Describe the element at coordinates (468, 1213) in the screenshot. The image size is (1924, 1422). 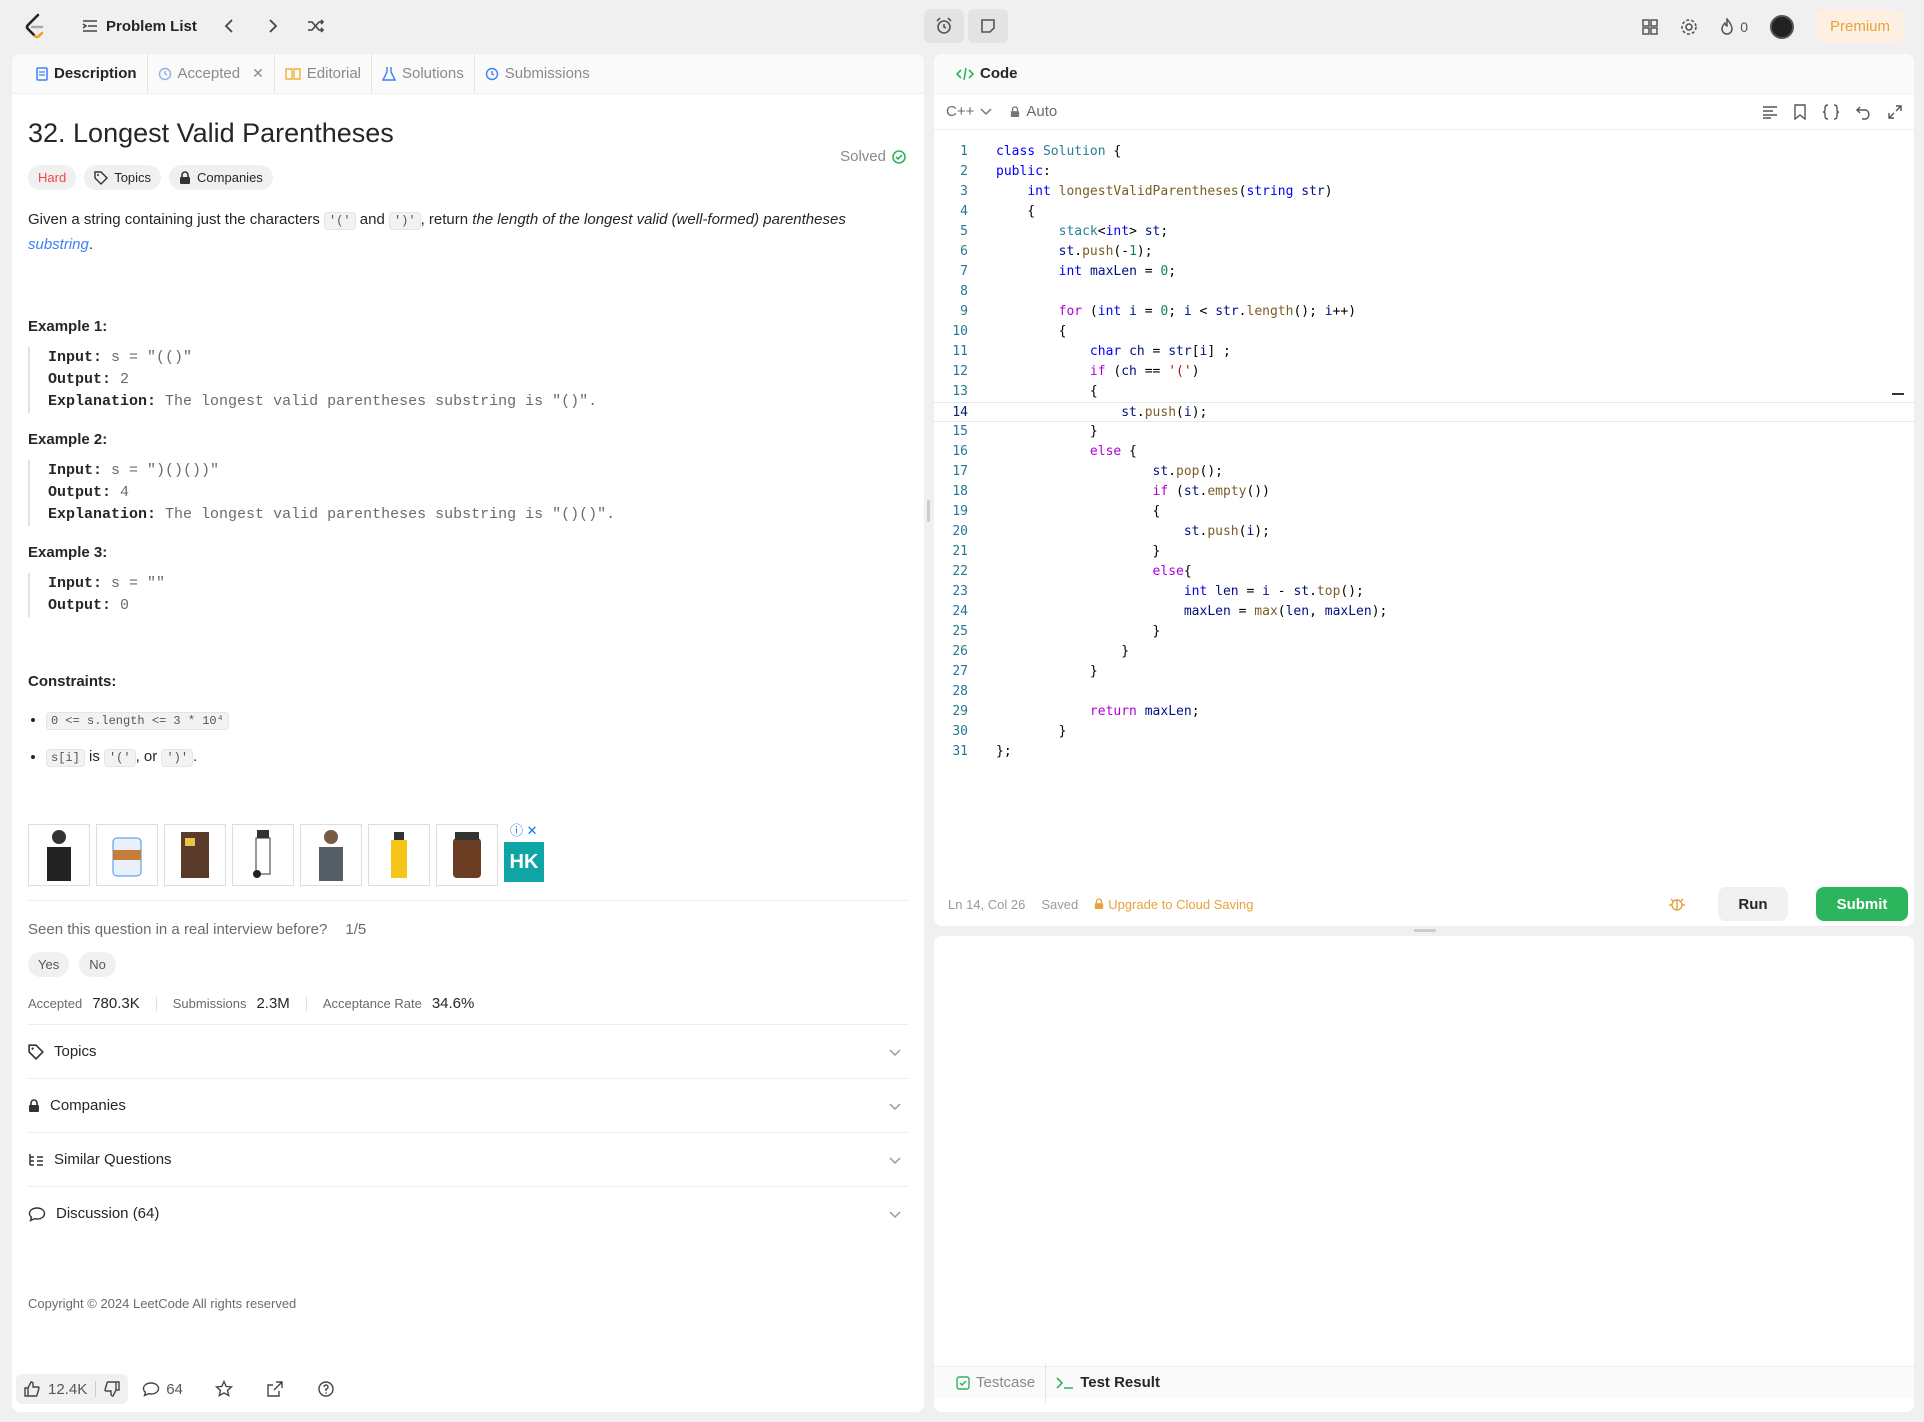
I see `accordion-discussion: Discussion (64)` at that location.